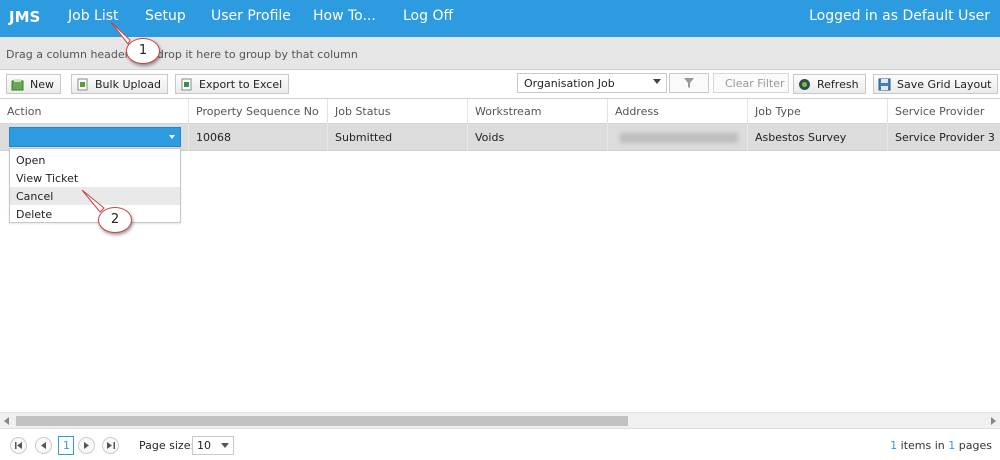  I want to click on new-record-icon, so click(17, 84).